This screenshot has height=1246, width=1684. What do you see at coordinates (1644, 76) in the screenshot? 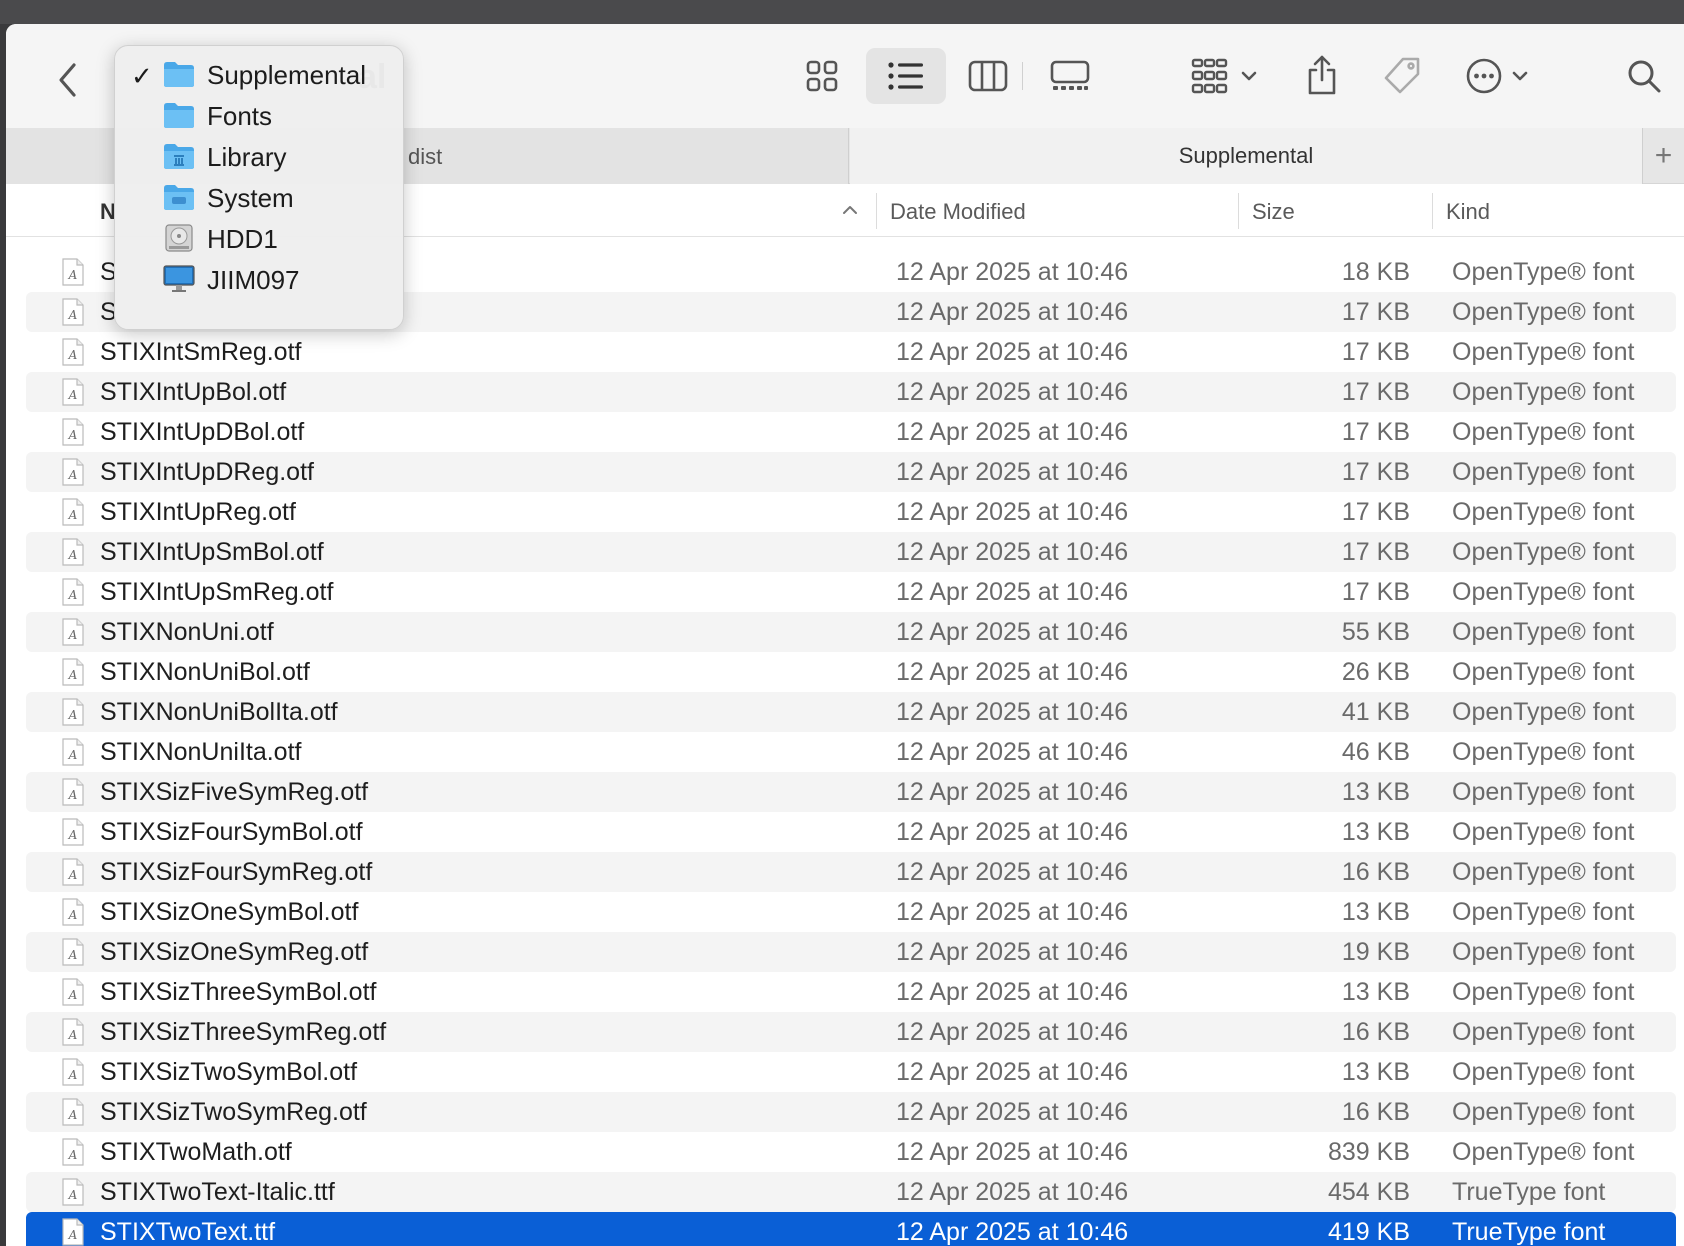
I see `search-button` at bounding box center [1644, 76].